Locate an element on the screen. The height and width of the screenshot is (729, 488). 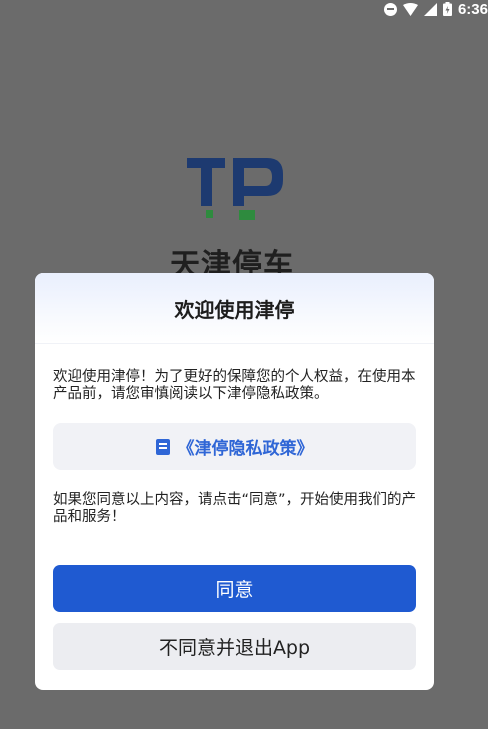
consent-text: 如果您同意以上内容，请点击“同意”，开始使用我们的产品和服务！ is located at coordinates (235, 508).